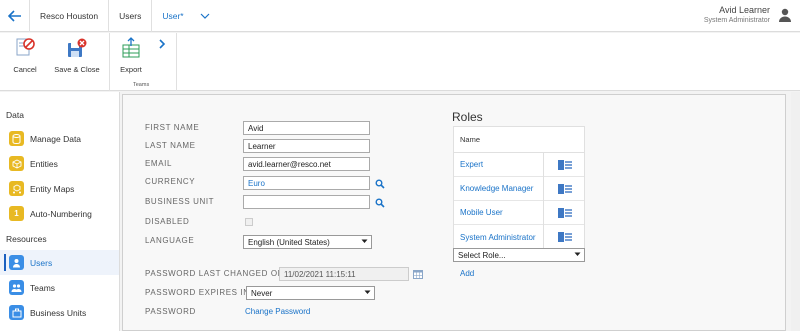 This screenshot has width=800, height=331. I want to click on vertical-scrollbar, so click(795, 211).